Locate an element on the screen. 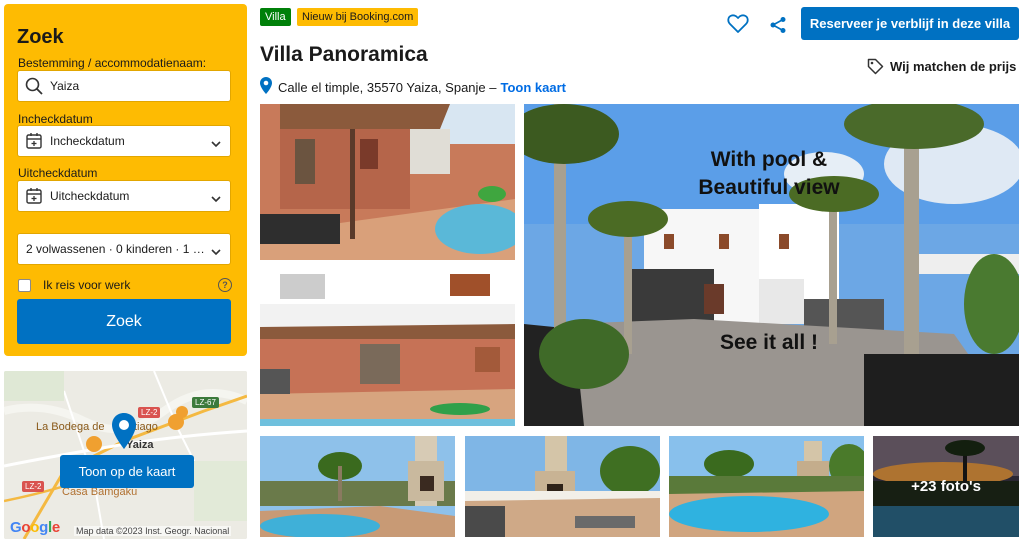 Image resolution: width=1024 pixels, height=542 pixels. work-travel-checkbox is located at coordinates (24, 285).